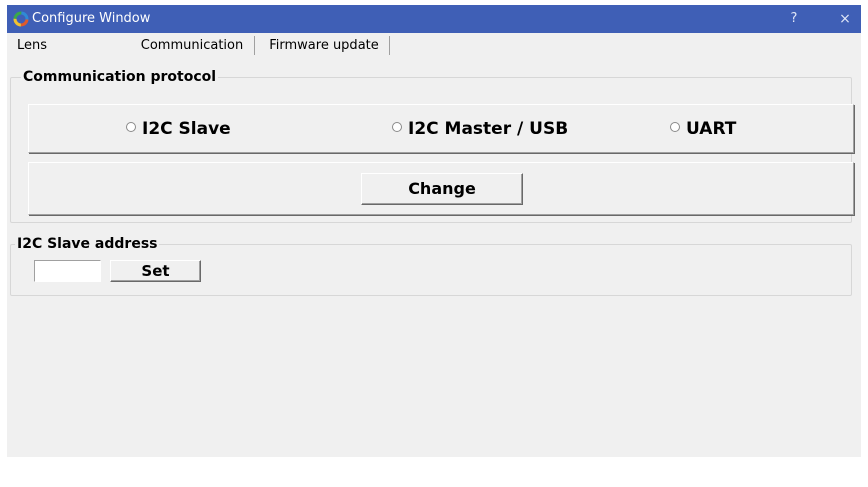 Image resolution: width=868 pixels, height=487 pixels. Describe the element at coordinates (488, 129) in the screenshot. I see `radio-i2c-master-usb-label: I2C Master / USB` at that location.